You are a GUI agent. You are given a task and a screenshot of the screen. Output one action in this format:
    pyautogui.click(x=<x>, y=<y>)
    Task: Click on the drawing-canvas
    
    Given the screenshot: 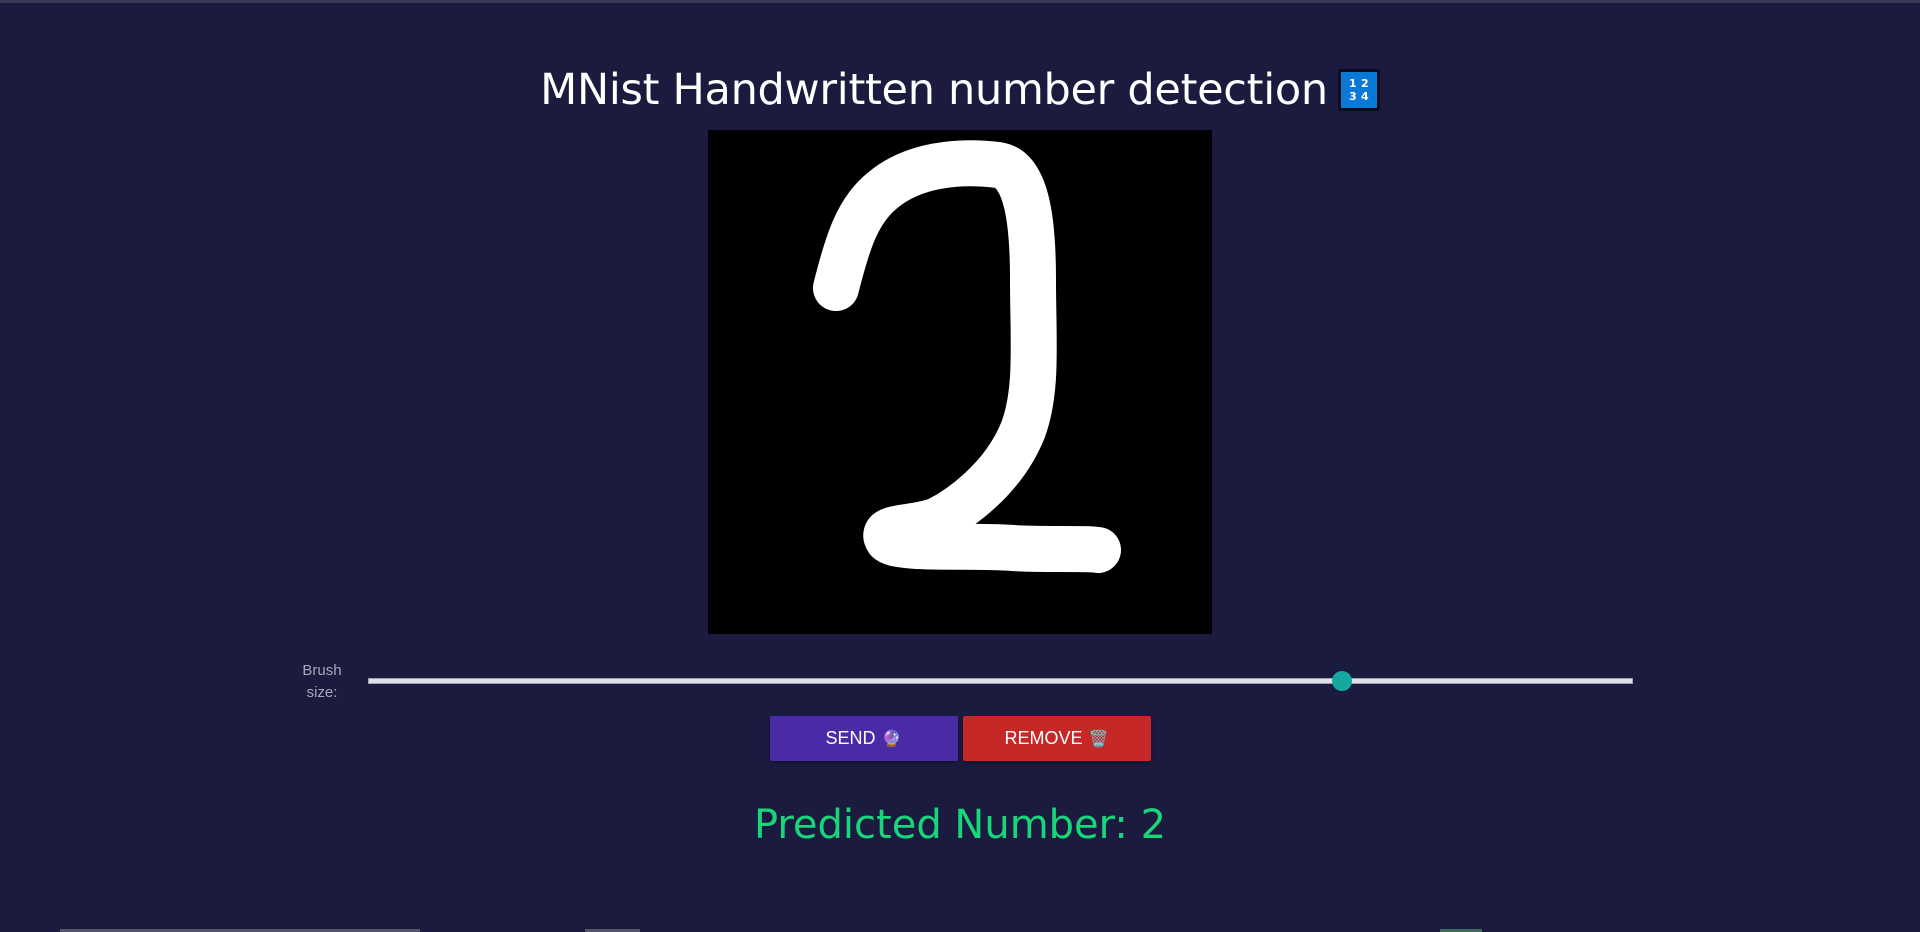 What is the action you would take?
    pyautogui.click(x=960, y=382)
    